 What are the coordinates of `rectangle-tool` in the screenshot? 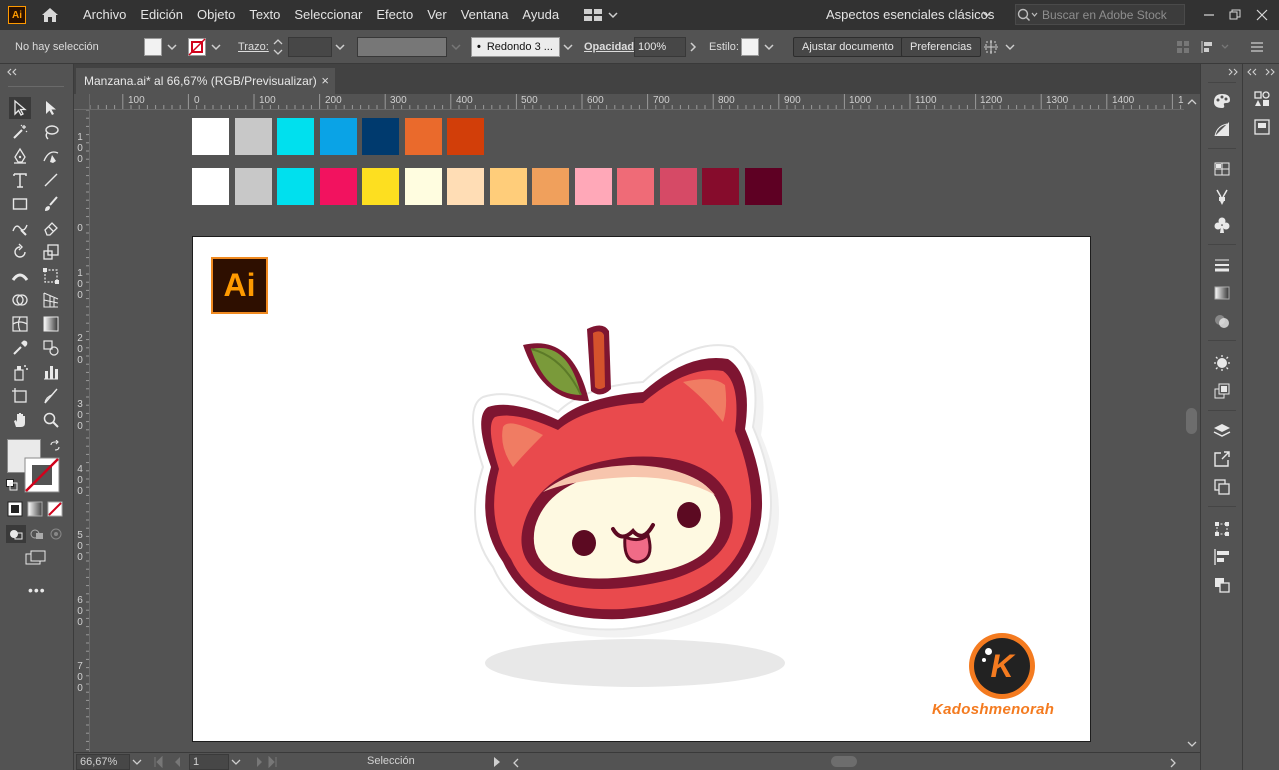 It's located at (20, 204).